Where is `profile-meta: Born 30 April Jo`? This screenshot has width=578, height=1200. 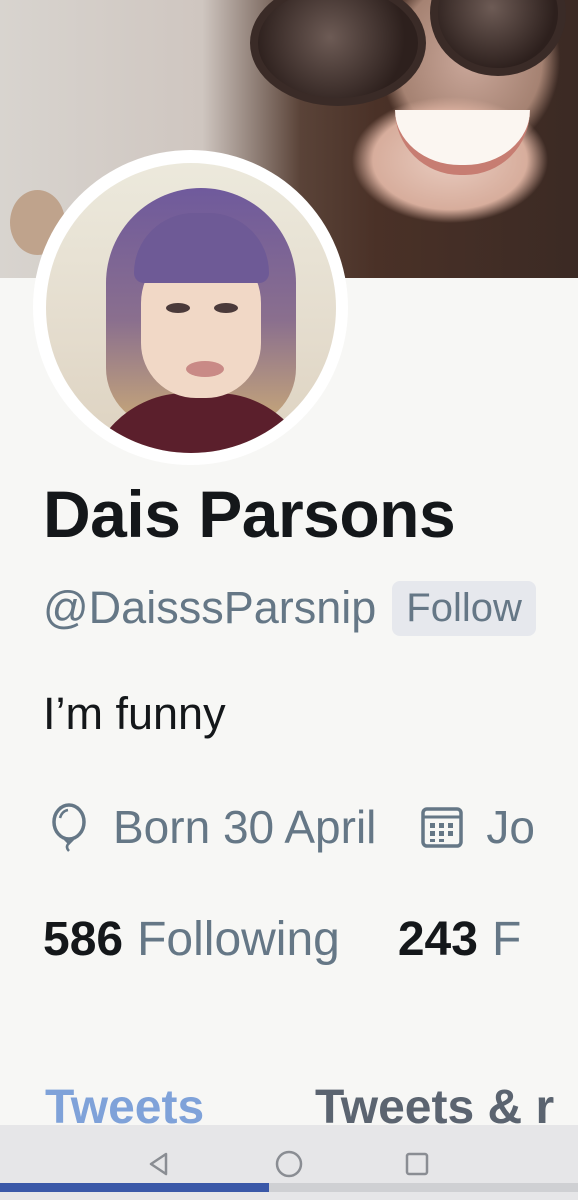
profile-meta: Born 30 April Jo is located at coordinates (289, 827).